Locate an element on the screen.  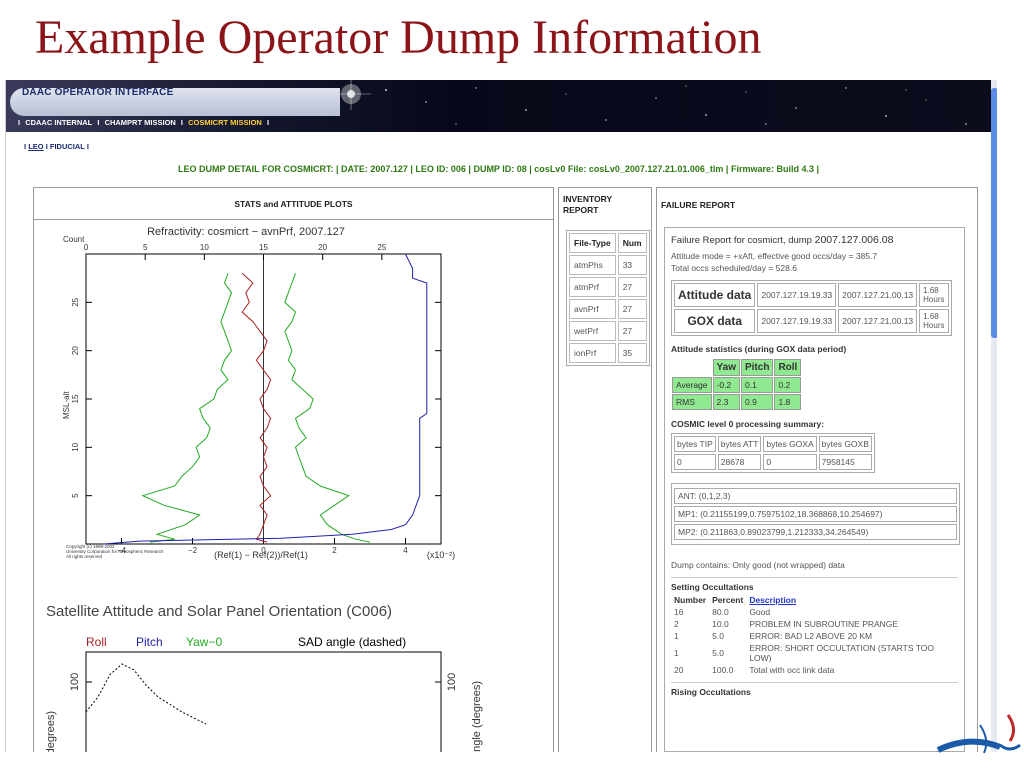
column-header: bytes GOXB is located at coordinates (845, 444).